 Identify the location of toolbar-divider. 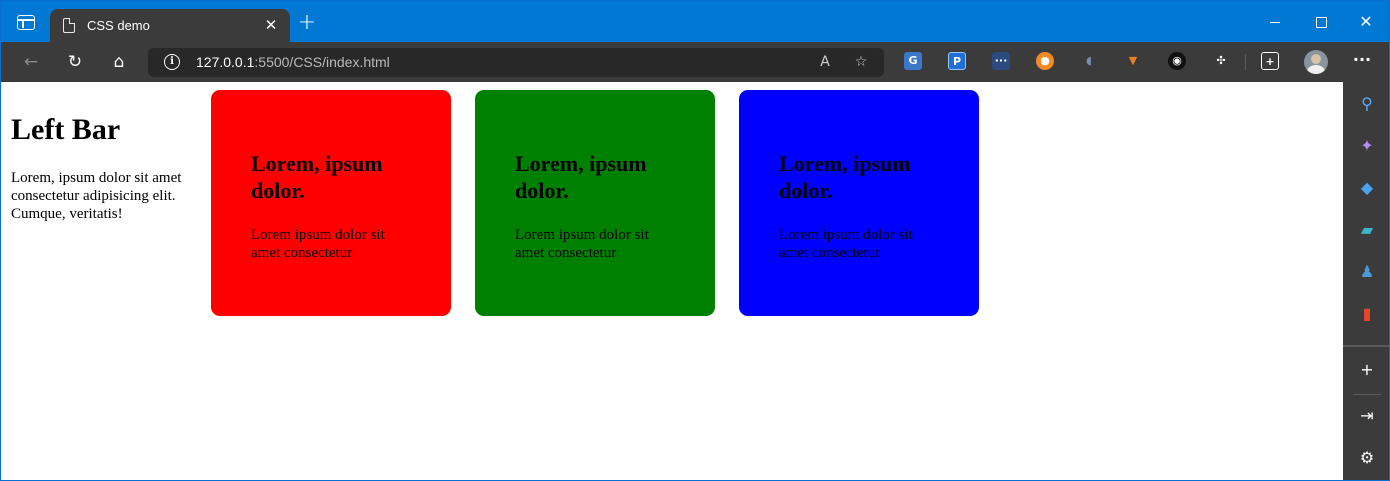
(1245, 62).